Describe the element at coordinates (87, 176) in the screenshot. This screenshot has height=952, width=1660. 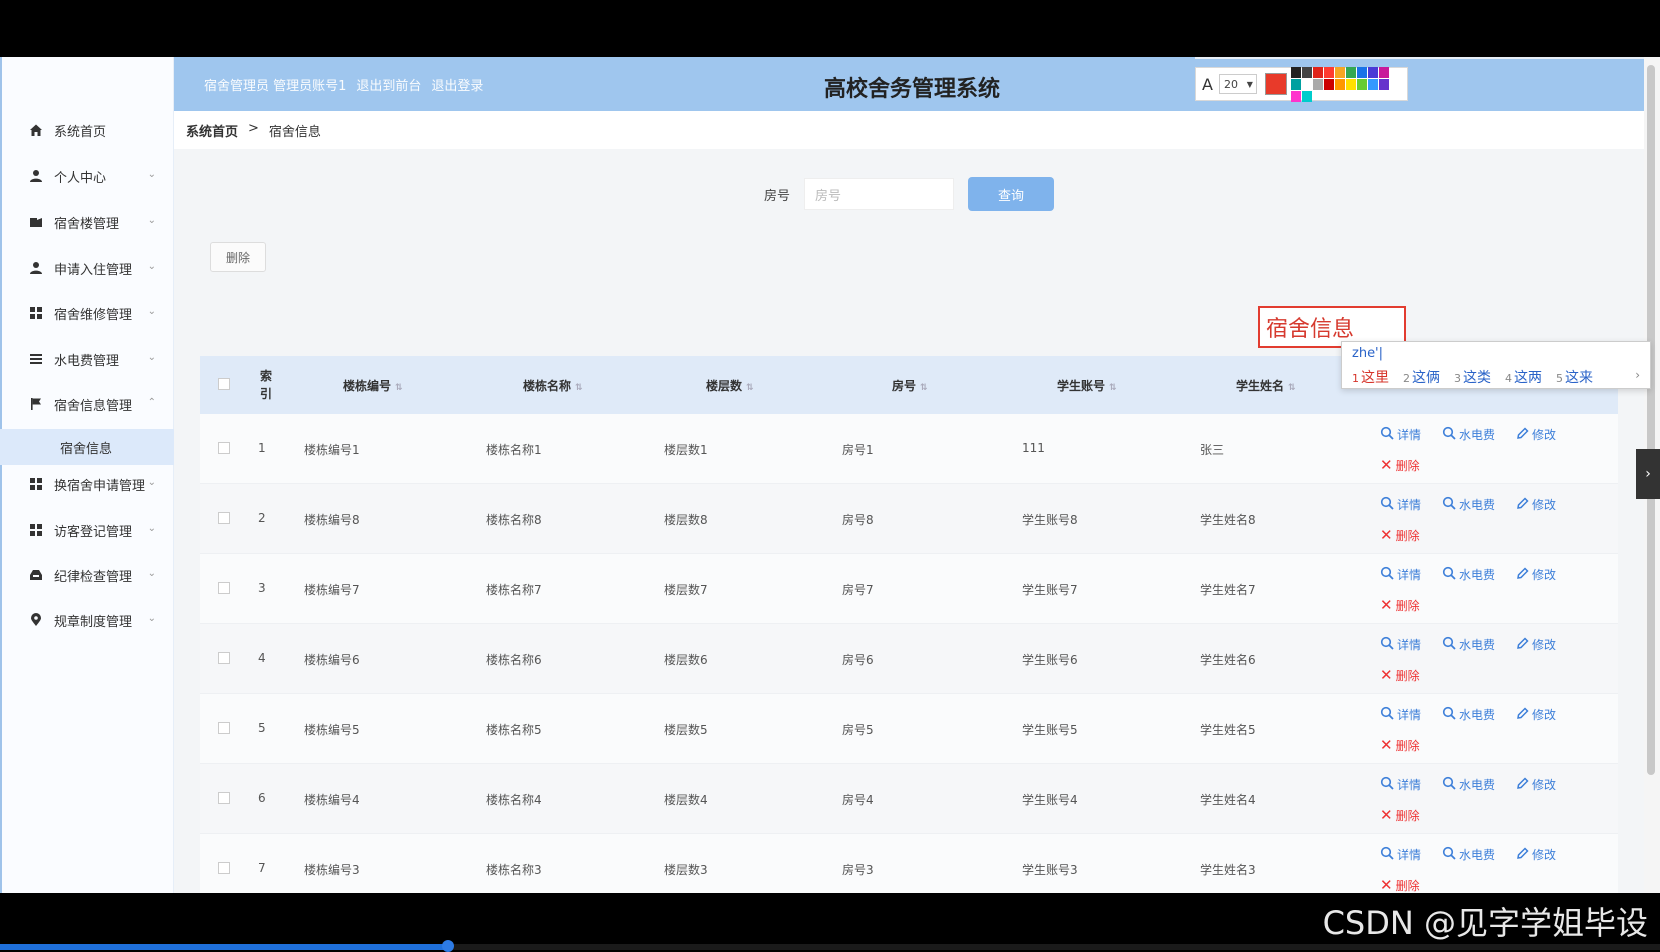
I see `sidebar-item-2: 个人中心 ⌄` at that location.